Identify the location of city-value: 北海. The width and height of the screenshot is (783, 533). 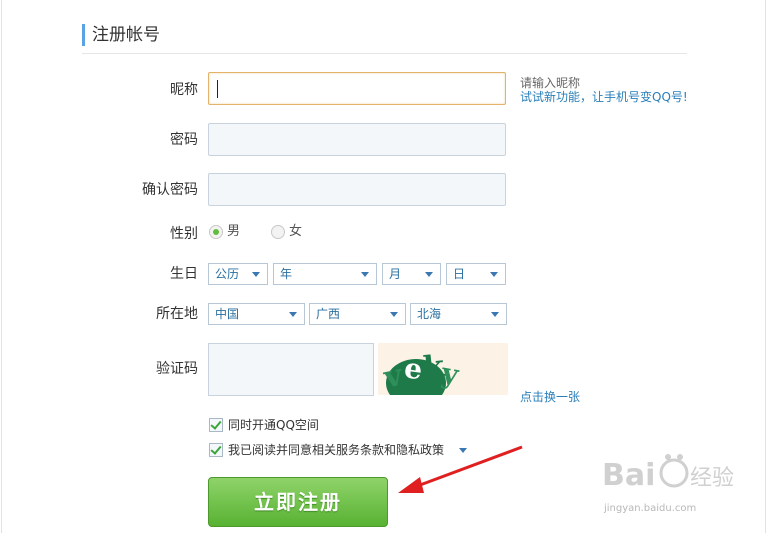
(429, 314).